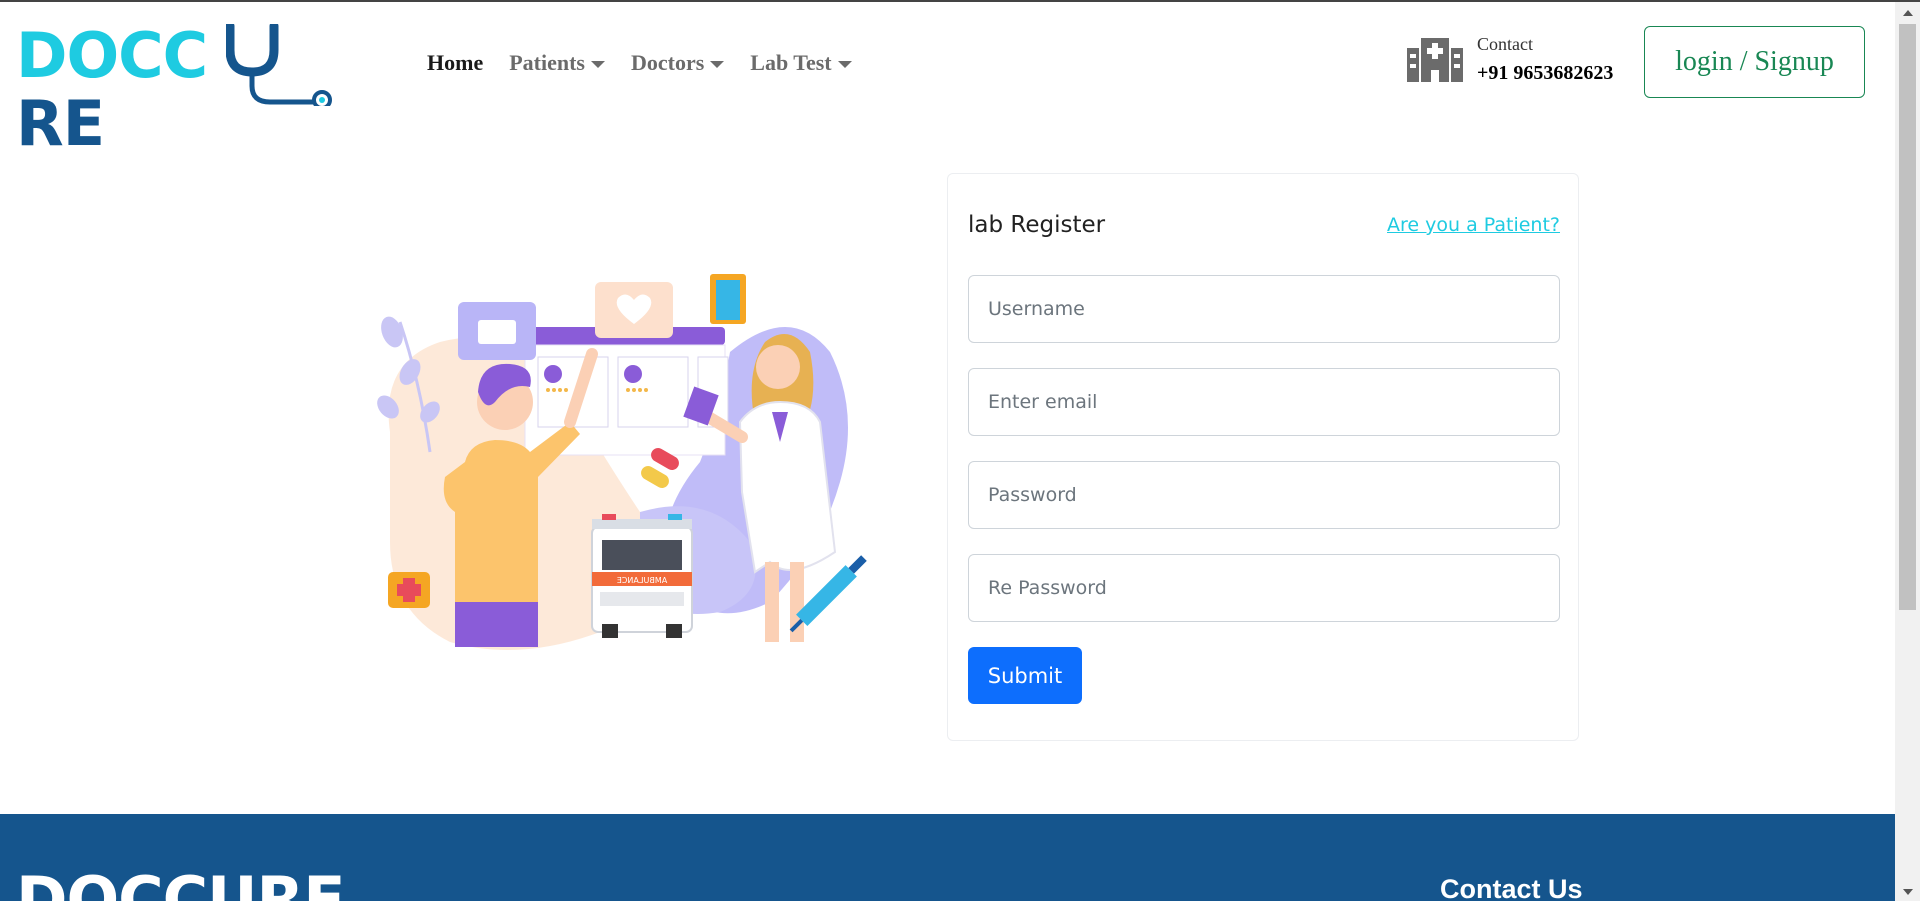 The width and height of the screenshot is (1920, 901). I want to click on nav-home-label: Home, so click(455, 62).